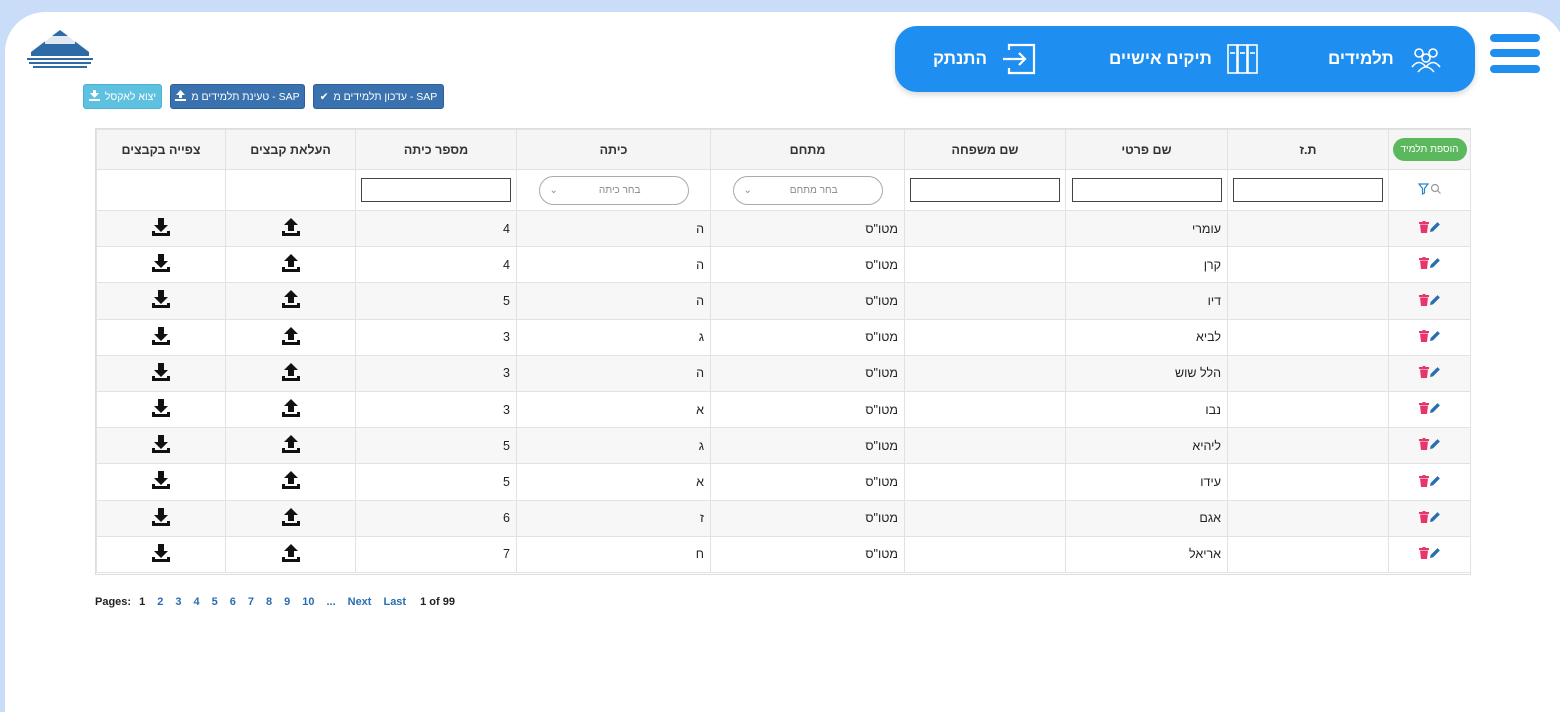 The width and height of the screenshot is (1560, 712). Describe the element at coordinates (1308, 190) in the screenshot. I see `filter-id-input` at that location.